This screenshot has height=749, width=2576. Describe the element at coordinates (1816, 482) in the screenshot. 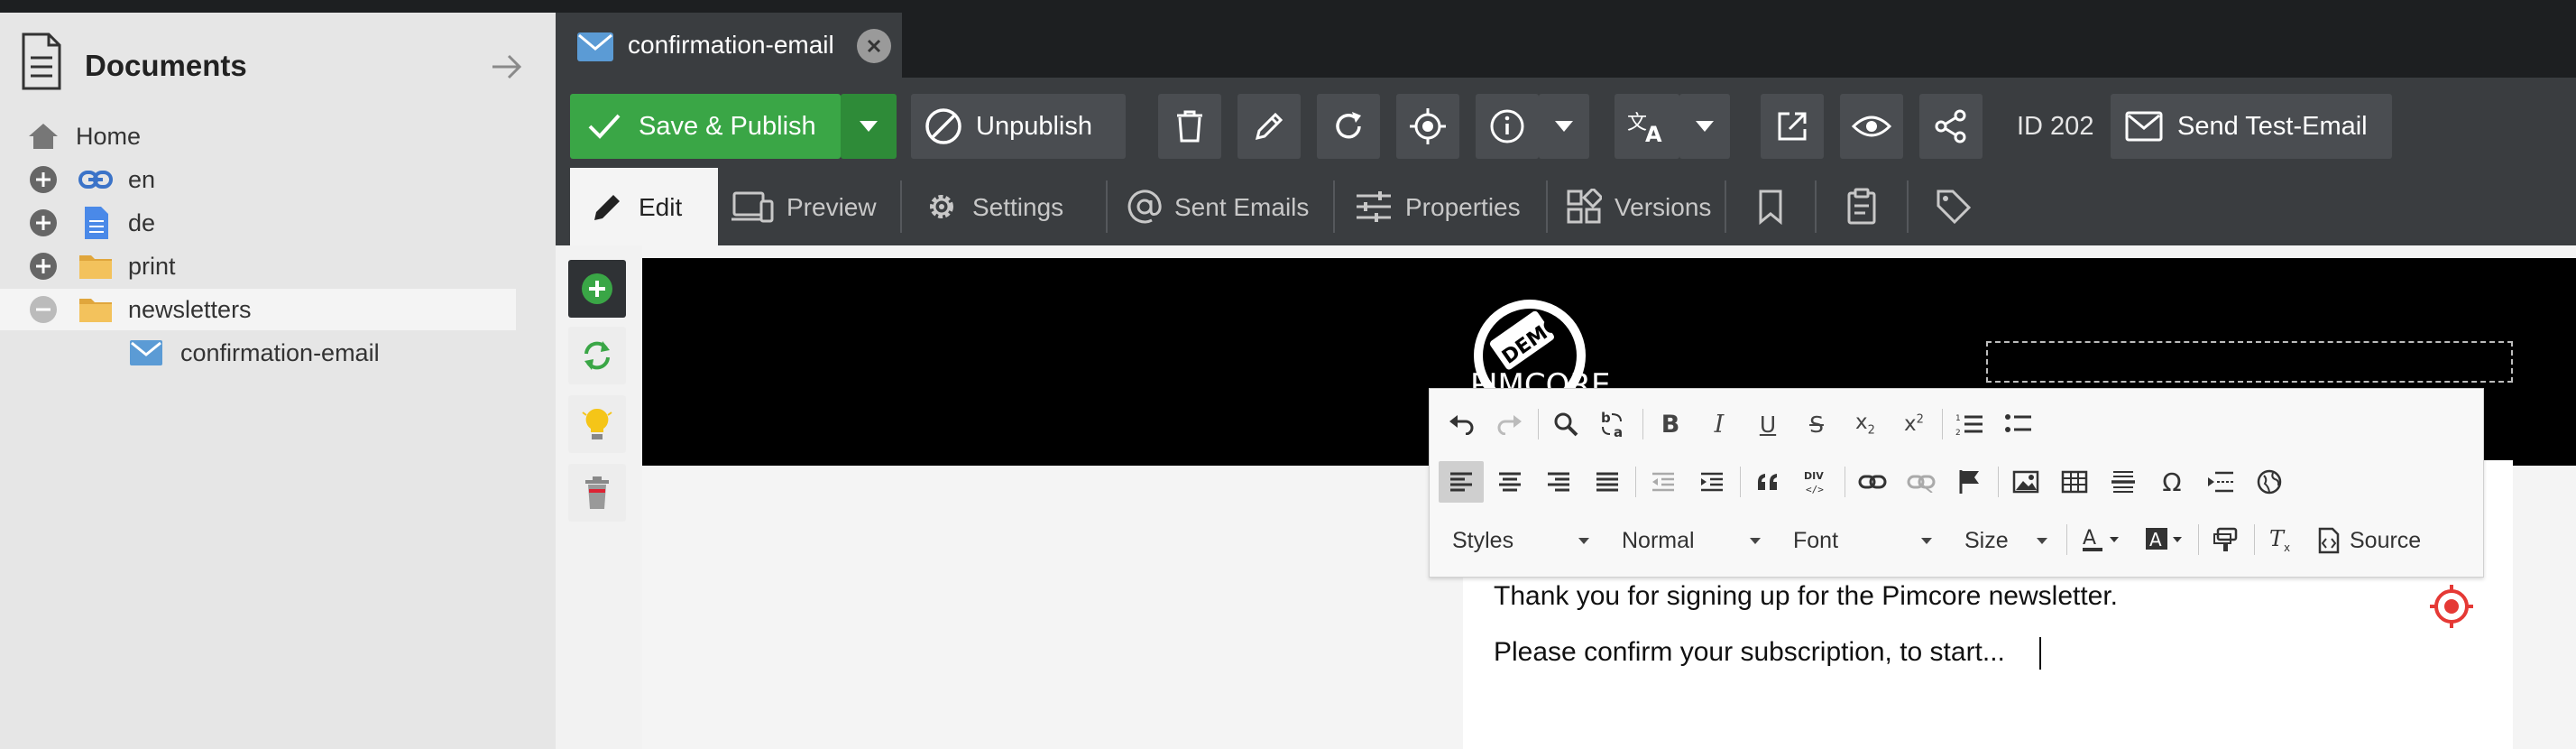

I see `create-div-button: DIV </>` at that location.